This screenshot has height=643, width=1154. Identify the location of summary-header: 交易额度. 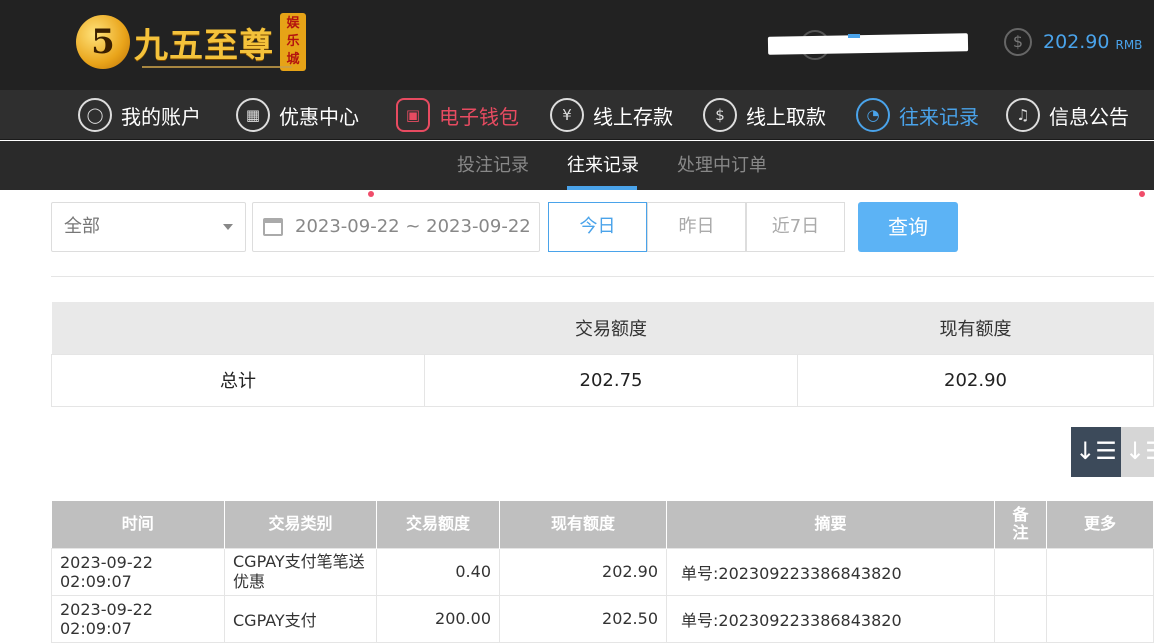
(611, 328).